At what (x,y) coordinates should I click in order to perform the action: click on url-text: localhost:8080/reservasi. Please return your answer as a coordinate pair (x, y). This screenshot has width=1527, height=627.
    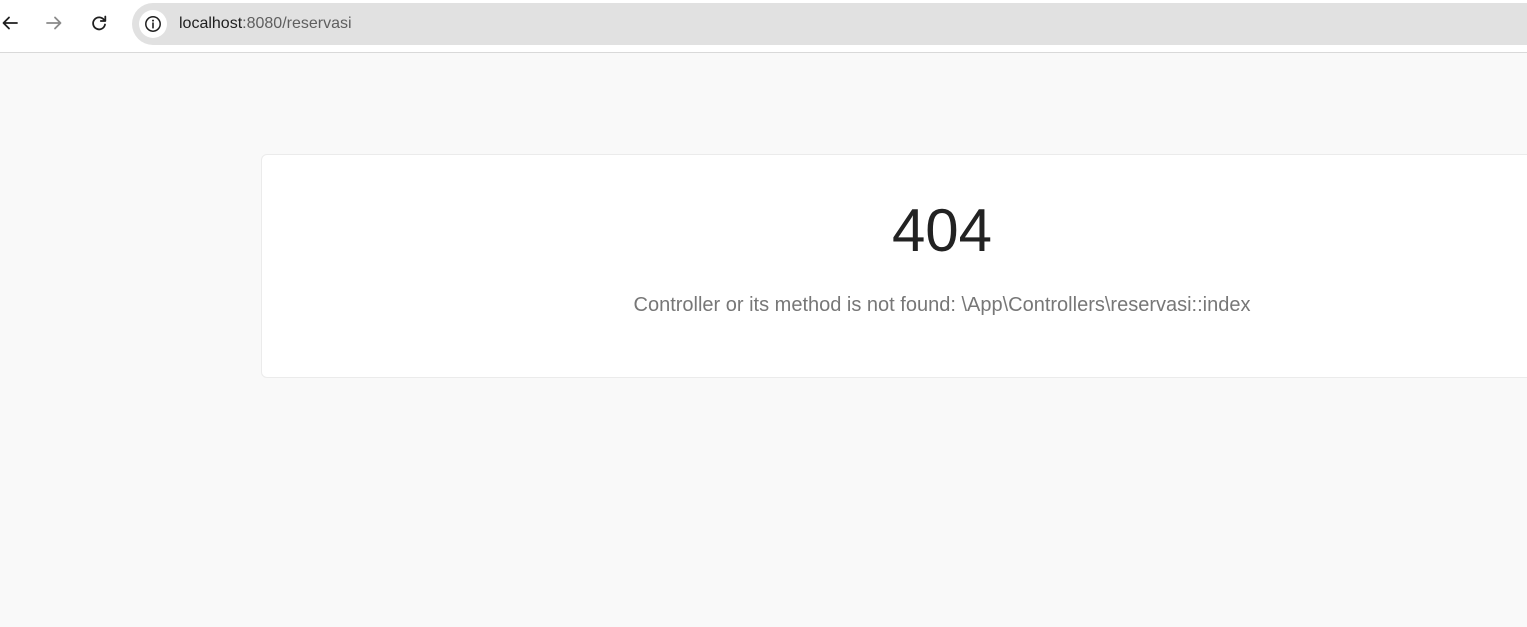
    Looking at the image, I should click on (265, 24).